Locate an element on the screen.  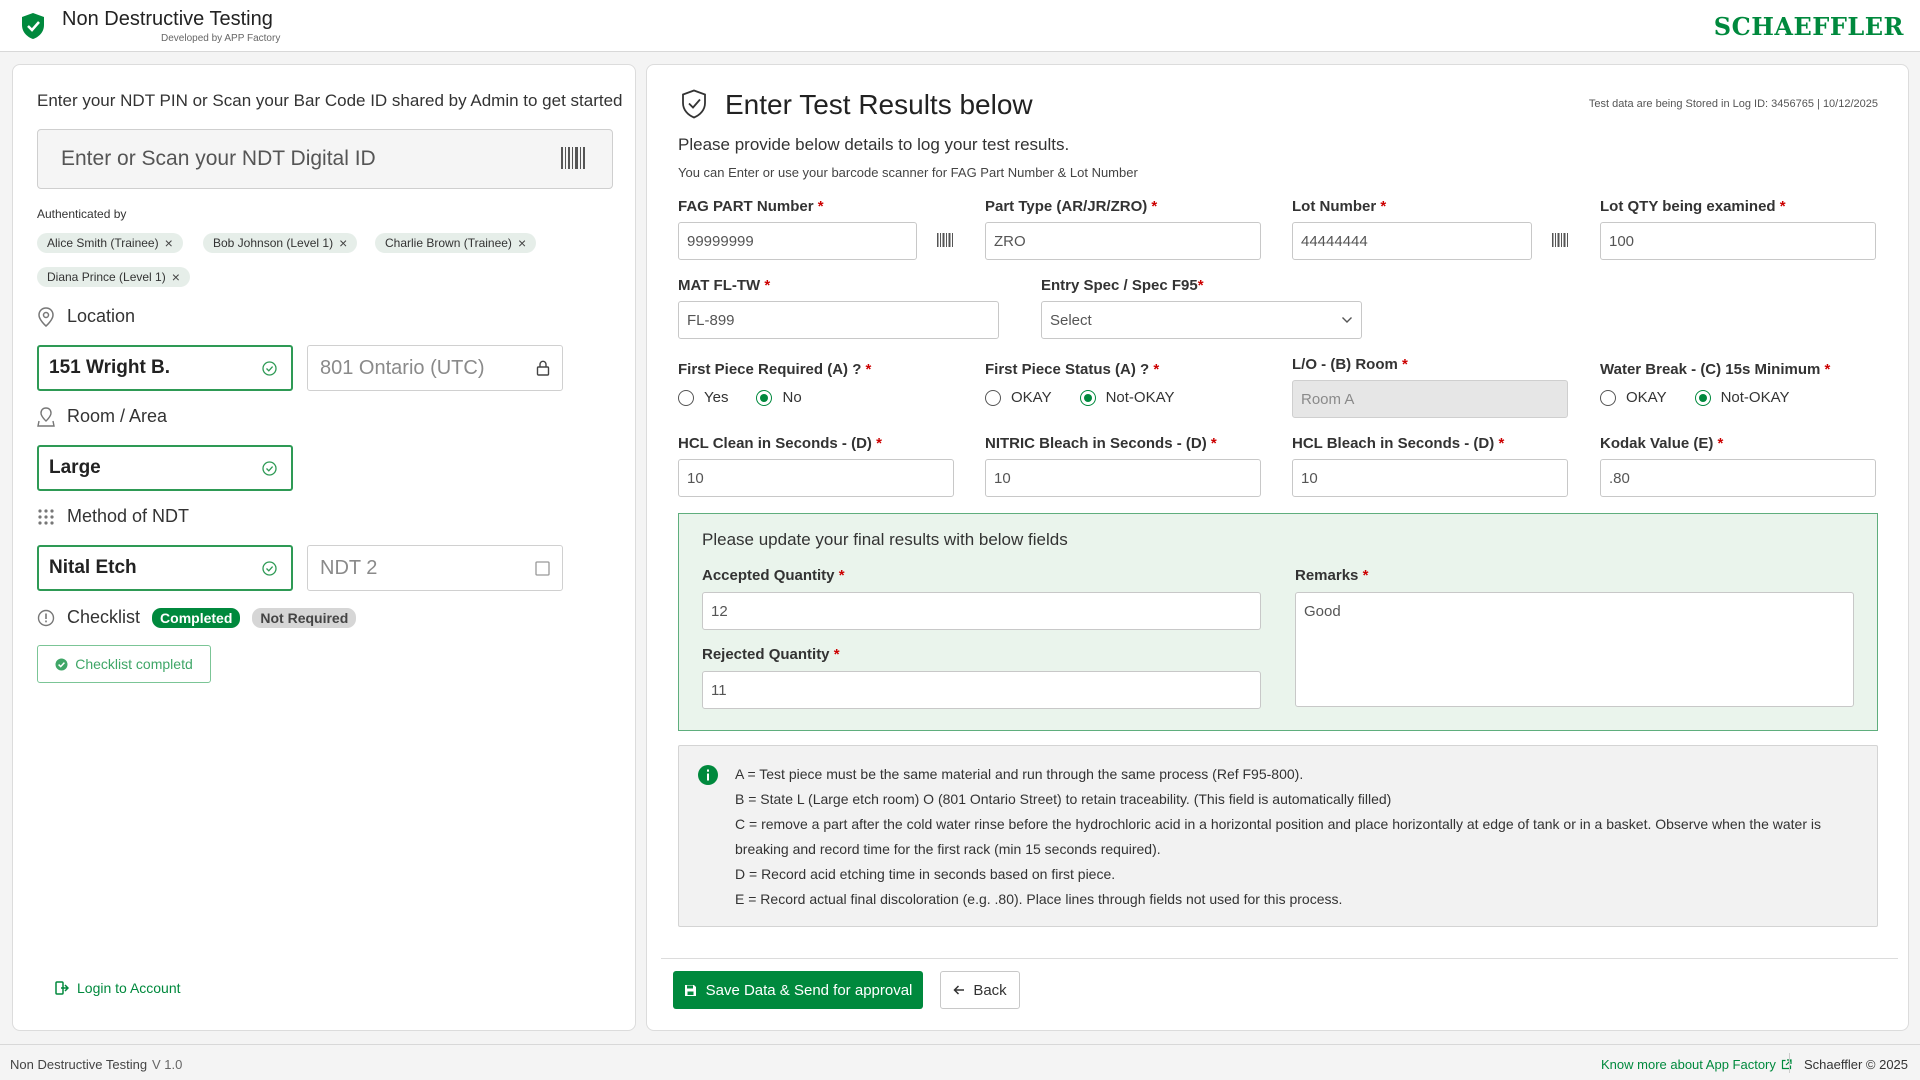
login-to-account-link: Login to Account is located at coordinates (118, 988).